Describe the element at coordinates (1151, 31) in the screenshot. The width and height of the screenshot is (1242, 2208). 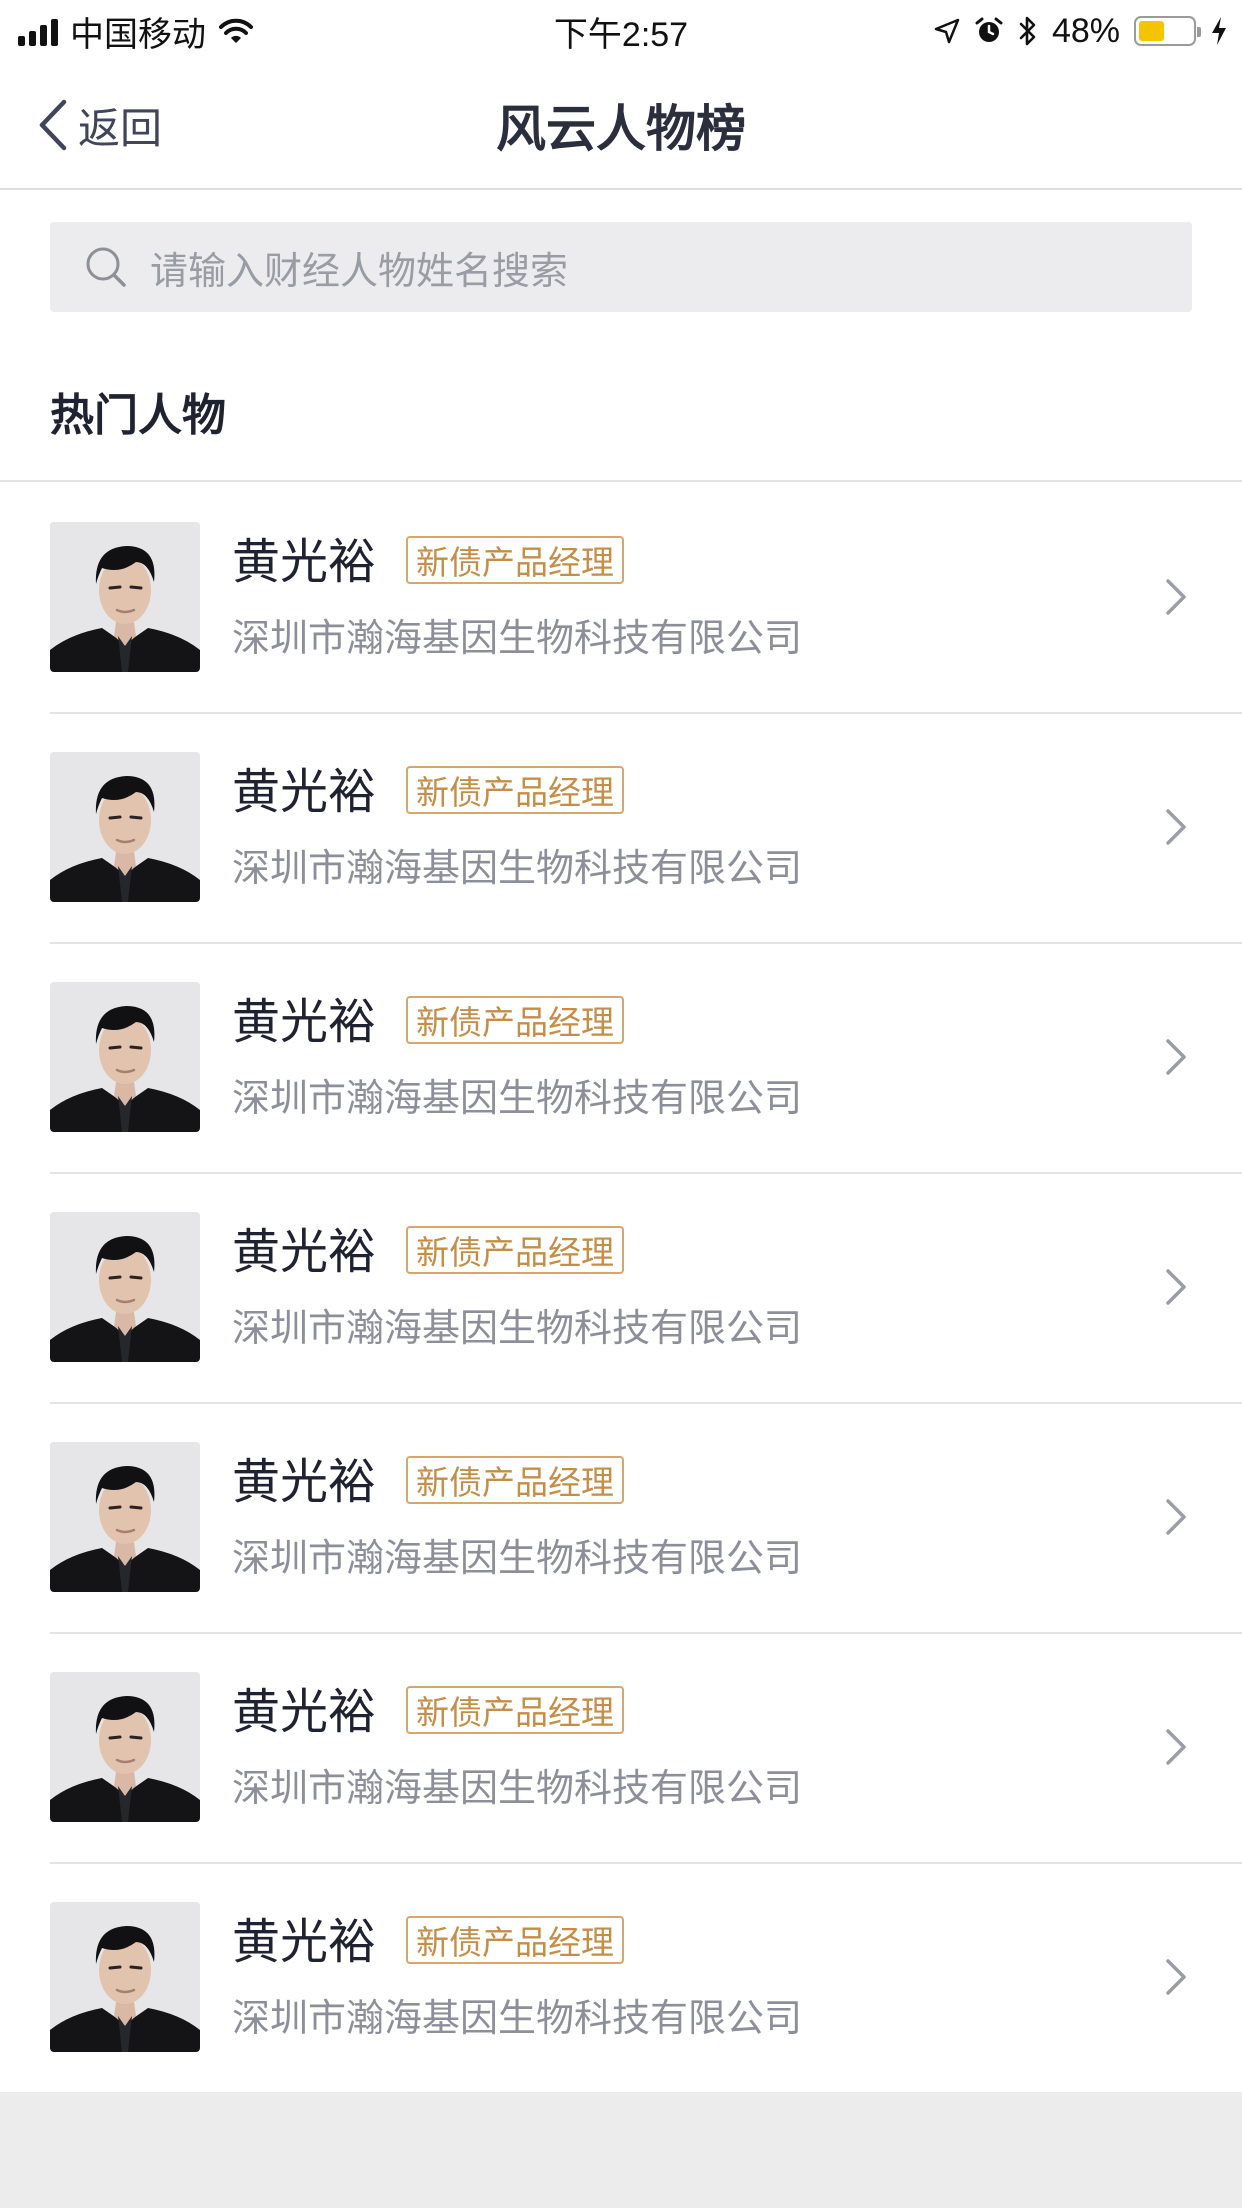
I see `battery-level` at that location.